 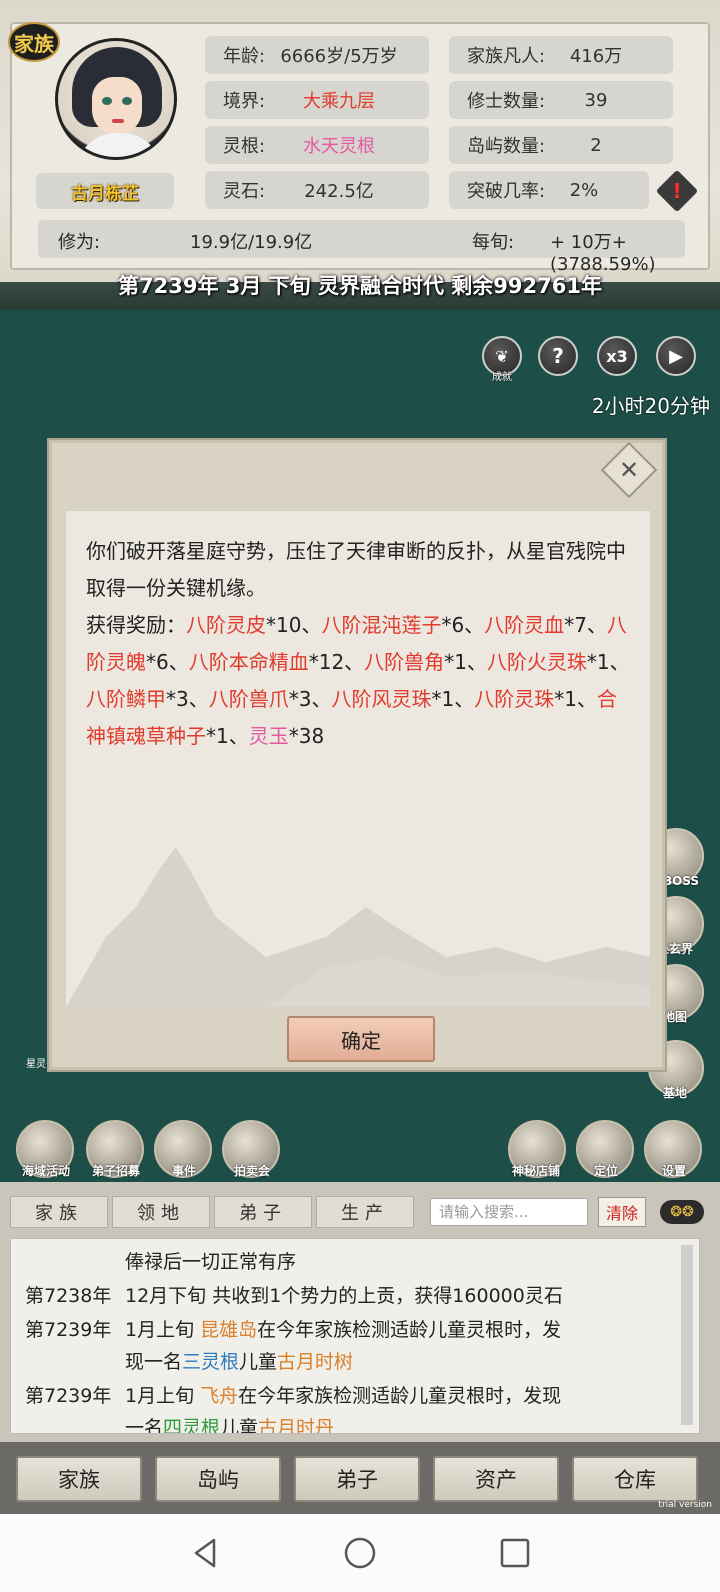 What do you see at coordinates (79, 1479) in the screenshot?
I see `nav-family: 家族` at bounding box center [79, 1479].